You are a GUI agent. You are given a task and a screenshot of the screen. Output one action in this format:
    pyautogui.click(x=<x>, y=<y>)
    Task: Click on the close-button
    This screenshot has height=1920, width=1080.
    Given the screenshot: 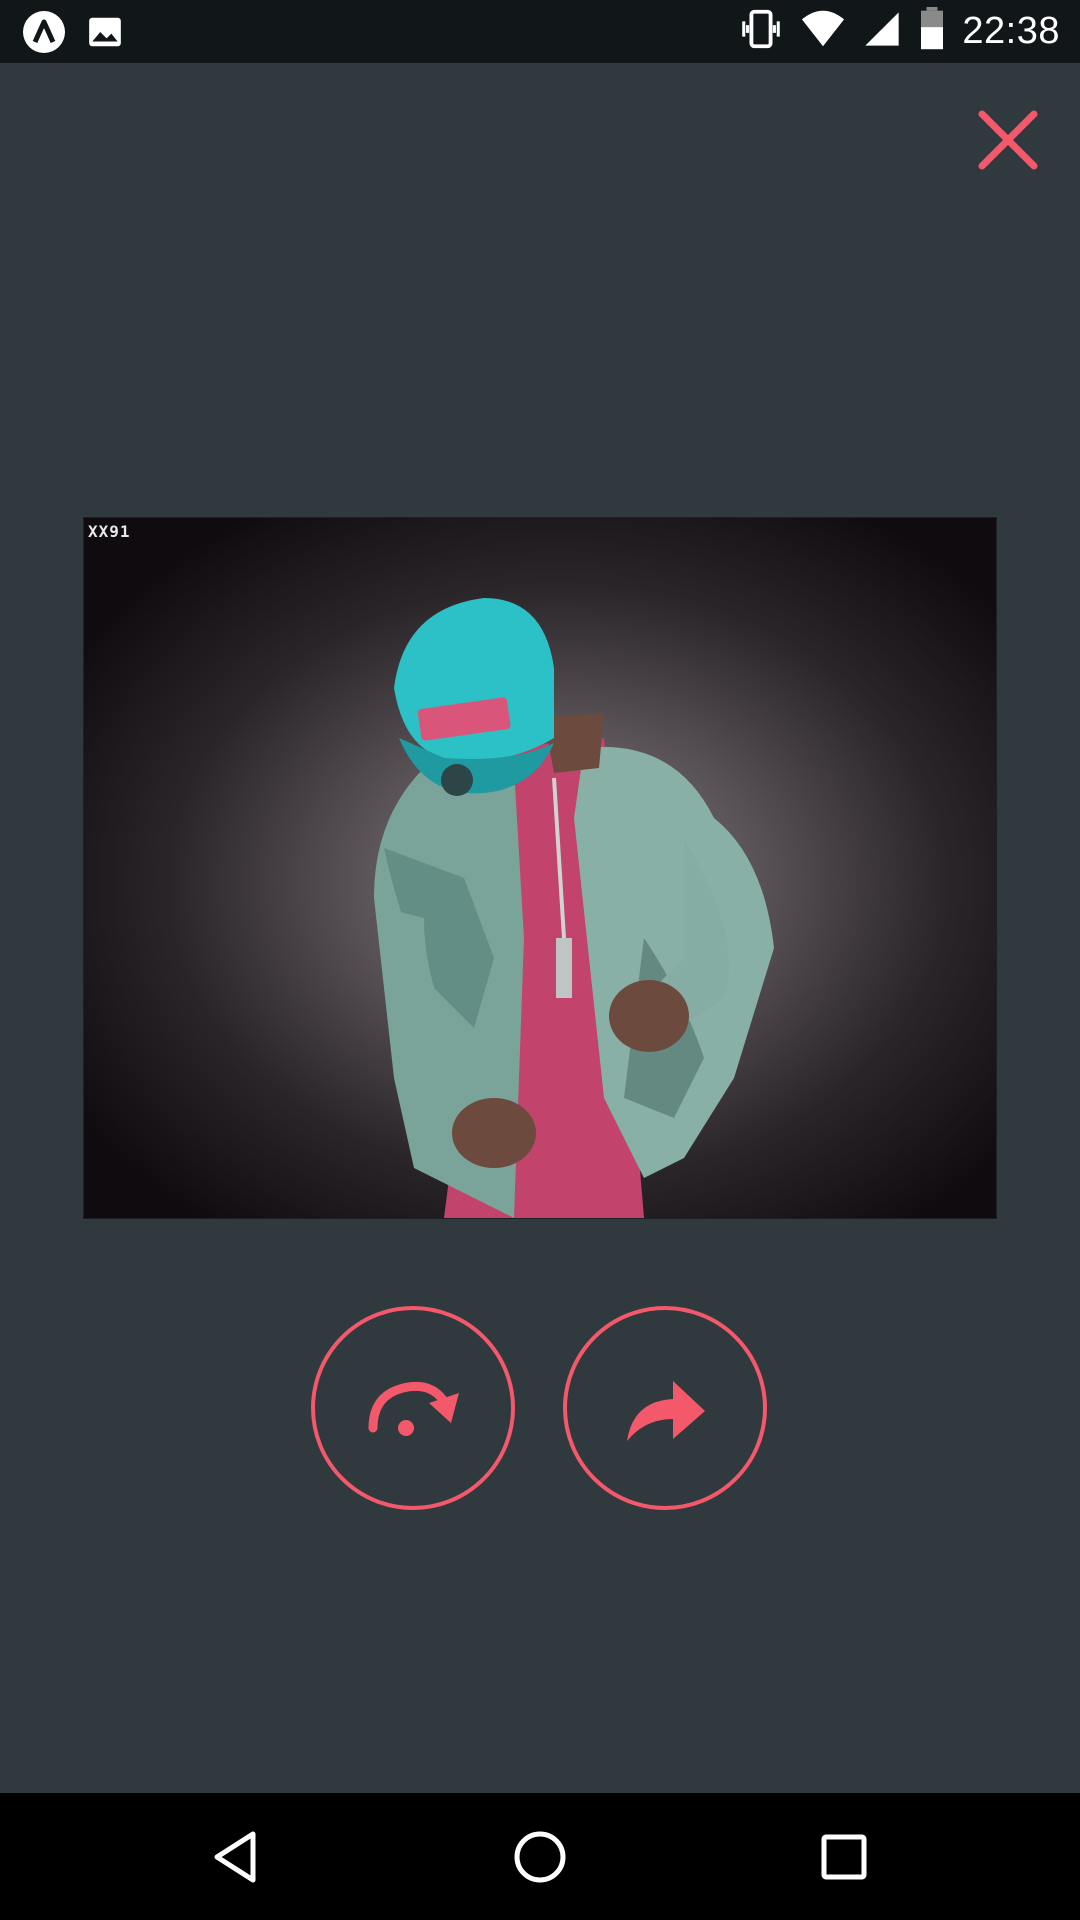 What is the action you would take?
    pyautogui.click(x=1008, y=140)
    